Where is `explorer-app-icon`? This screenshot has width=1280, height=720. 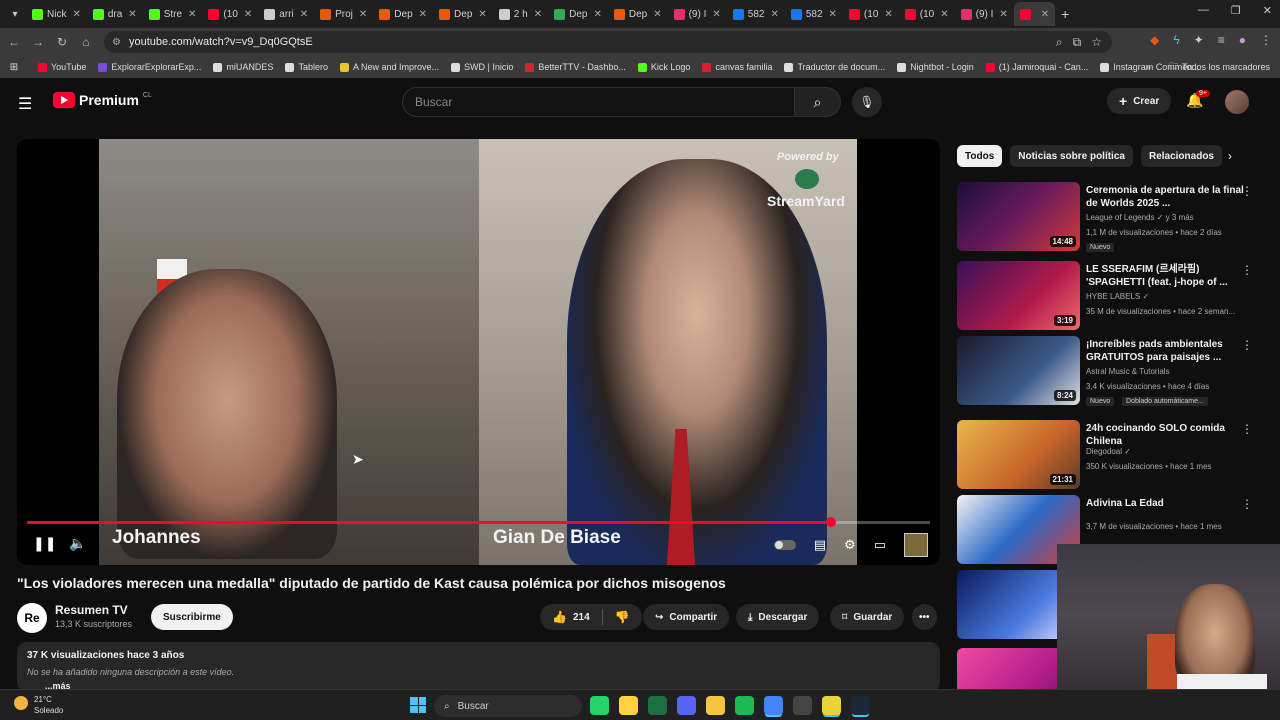
explorer-app-icon is located at coordinates (715, 705).